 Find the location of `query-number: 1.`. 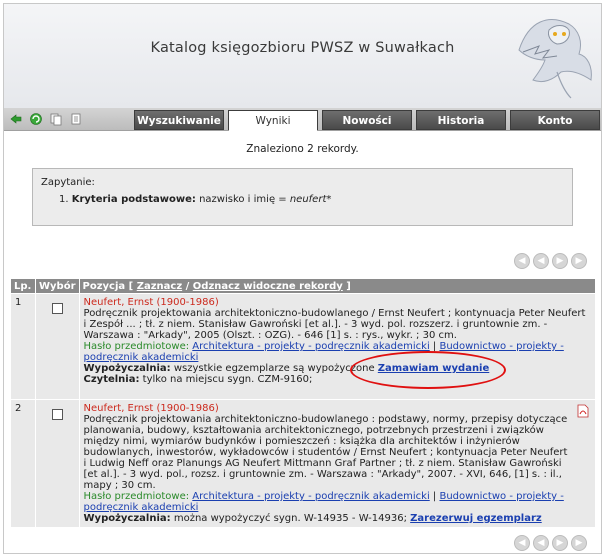

query-number: 1. is located at coordinates (64, 199).